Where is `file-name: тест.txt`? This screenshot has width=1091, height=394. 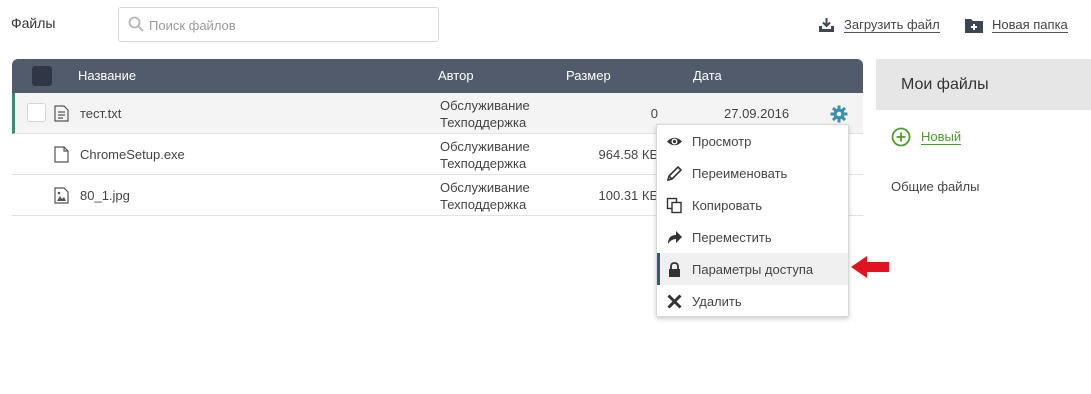 file-name: тест.txt is located at coordinates (100, 113).